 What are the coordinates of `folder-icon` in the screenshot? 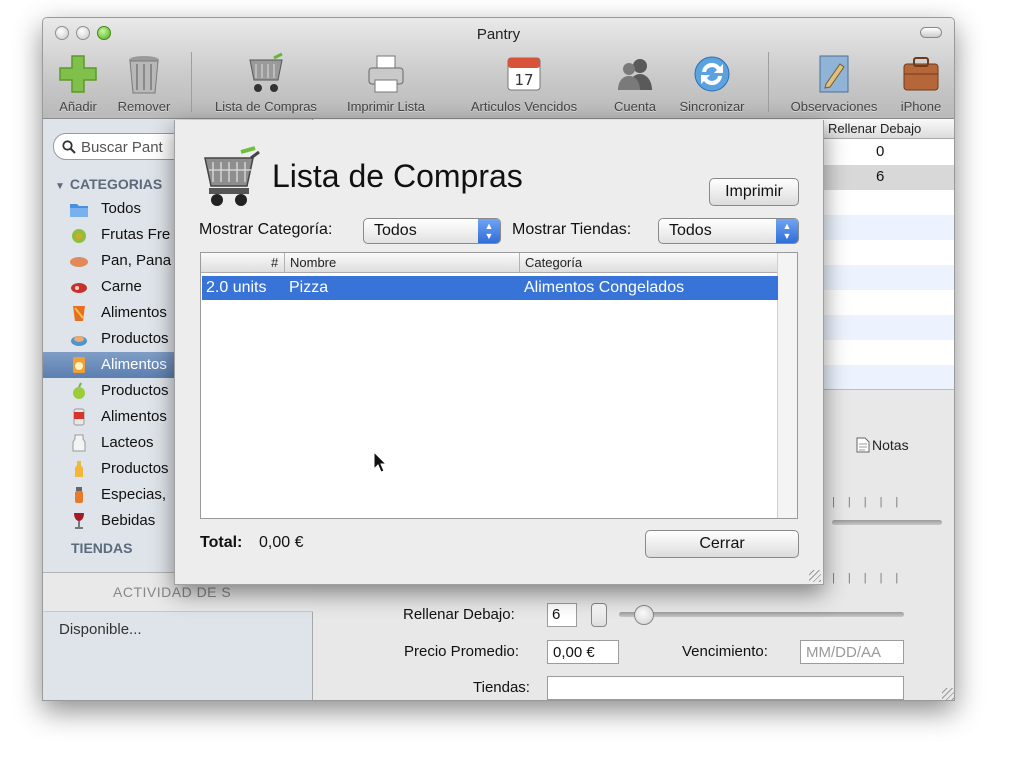 It's located at (79, 210).